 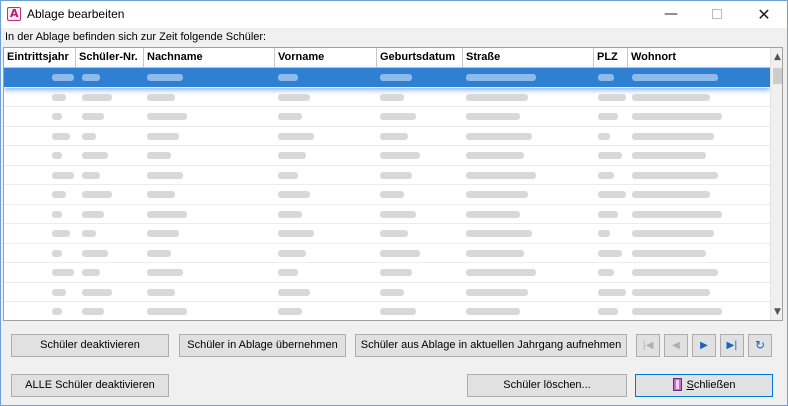 I want to click on scroll-down-arrow-icon: ▼, so click(x=776, y=312).